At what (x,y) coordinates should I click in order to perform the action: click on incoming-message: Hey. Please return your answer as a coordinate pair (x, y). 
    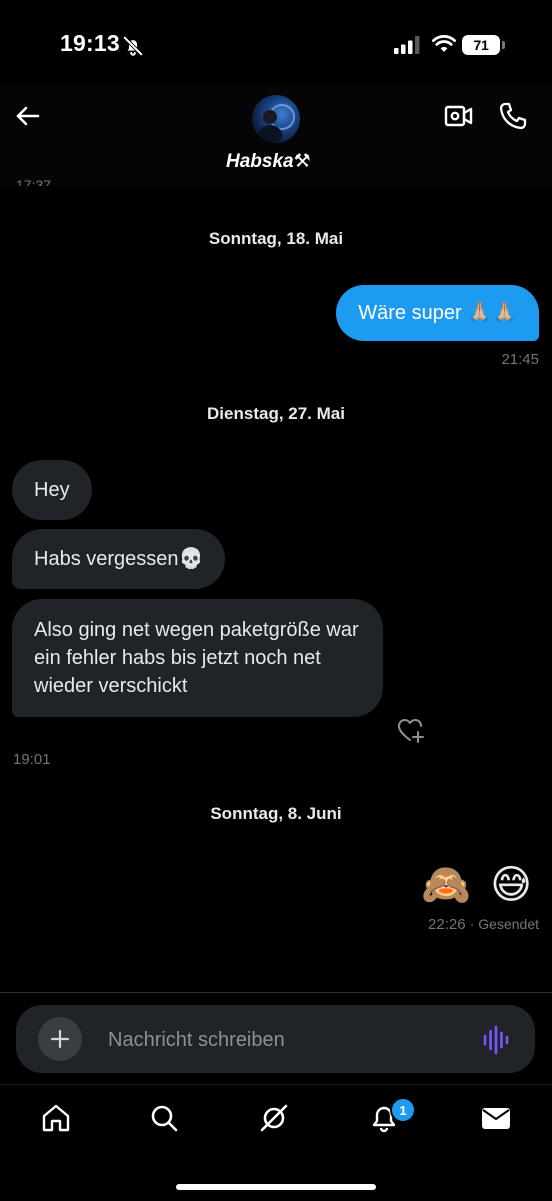
    Looking at the image, I should click on (52, 490).